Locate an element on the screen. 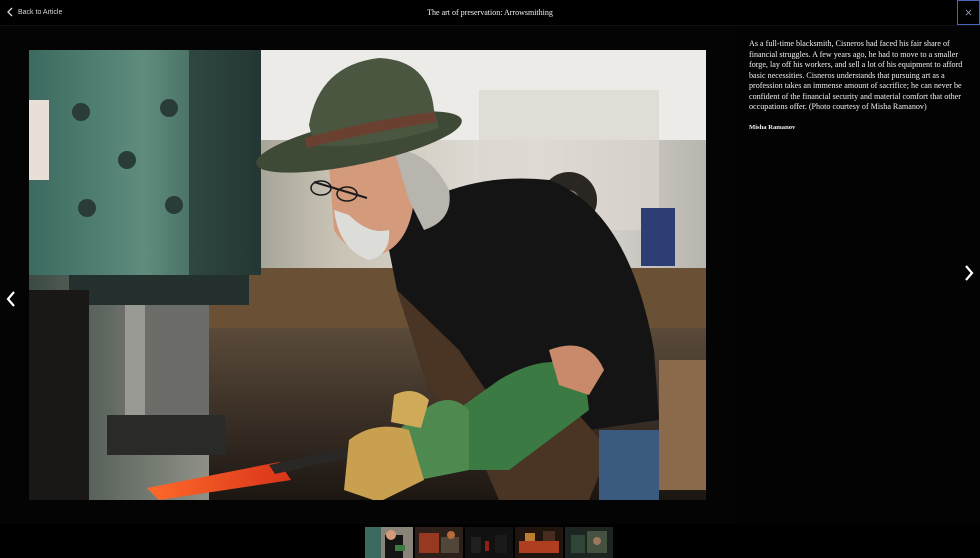 The height and width of the screenshot is (558, 980). thumbnail-filmstrip is located at coordinates (490, 541).